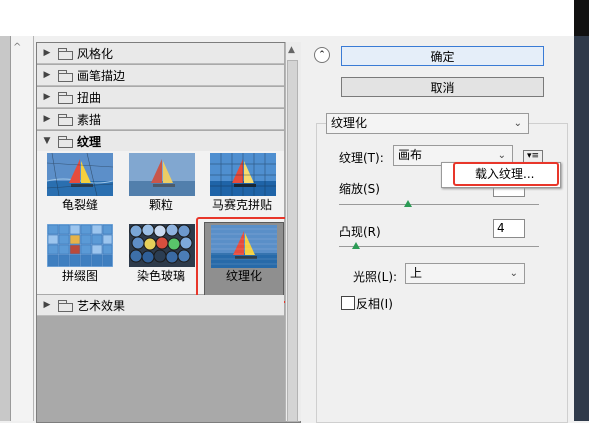 The width and height of the screenshot is (589, 423). What do you see at coordinates (360, 232) in the screenshot?
I see `relief-label: 凸现(R)` at bounding box center [360, 232].